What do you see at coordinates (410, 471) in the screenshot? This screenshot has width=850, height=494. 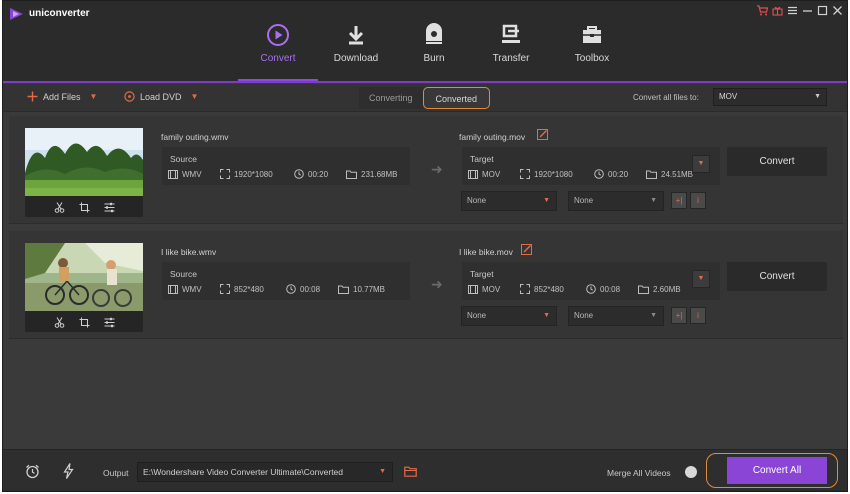 I see `open-folder-icon` at bounding box center [410, 471].